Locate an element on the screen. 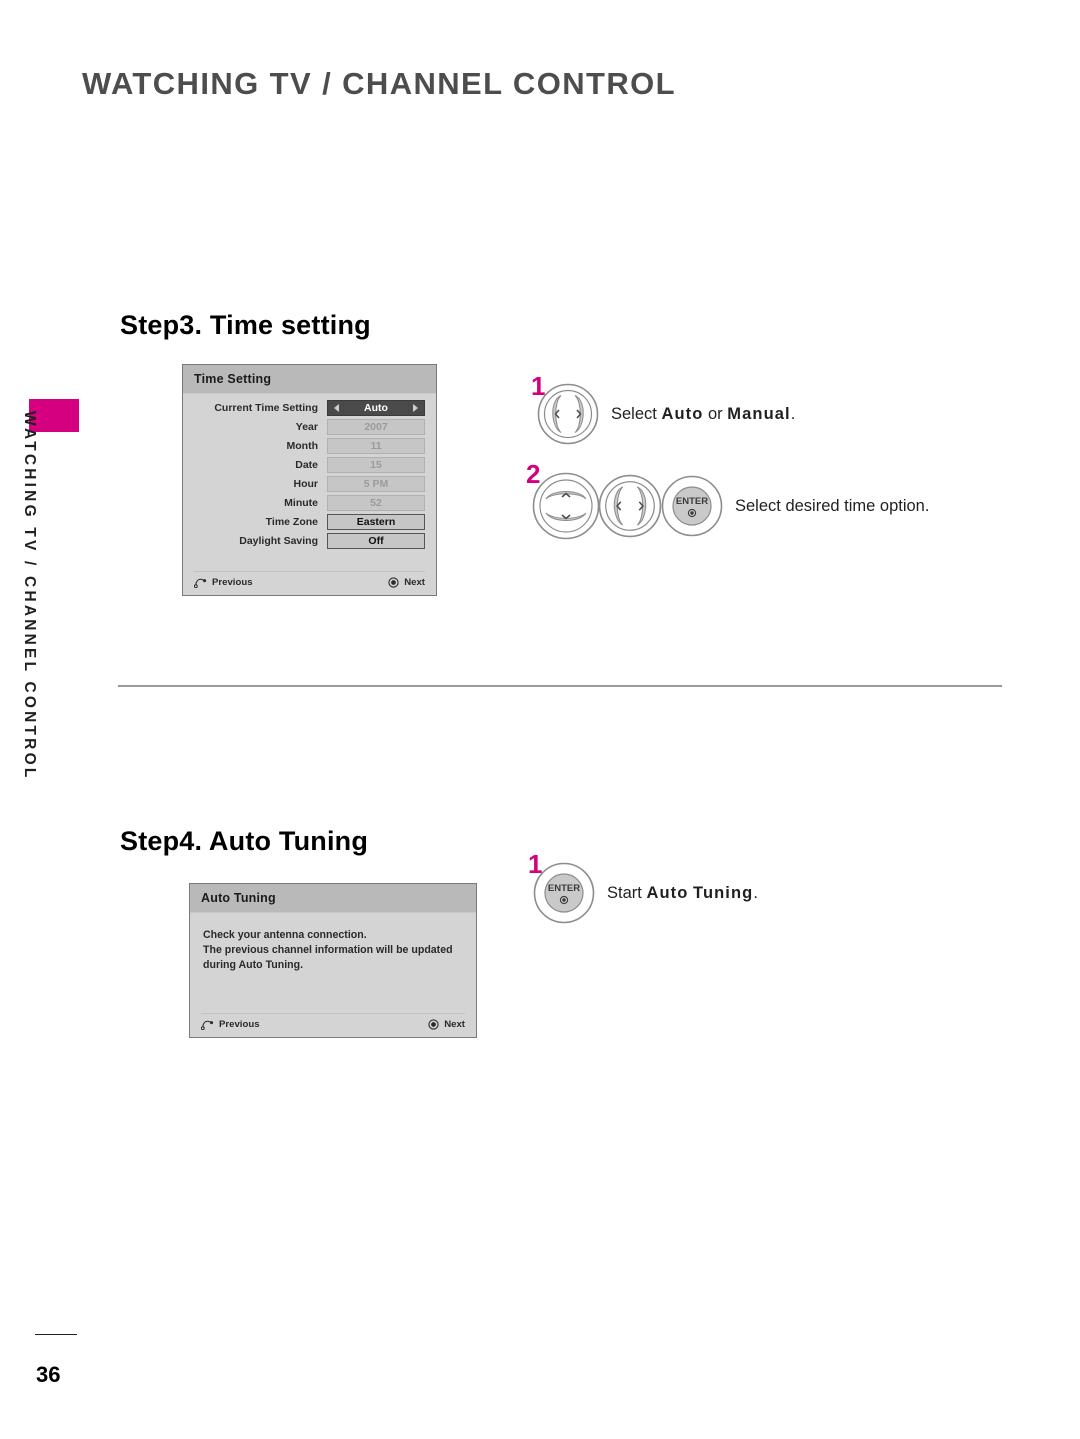  row-value-month: 11 is located at coordinates (376, 446).